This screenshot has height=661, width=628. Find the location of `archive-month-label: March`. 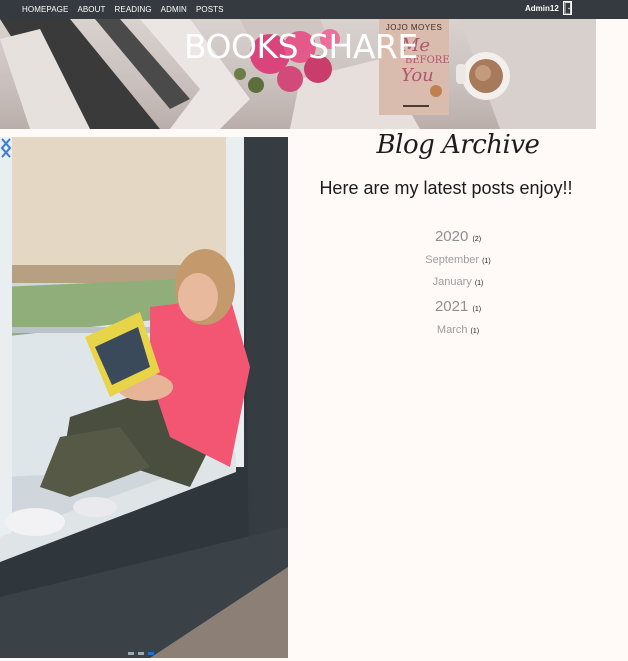

archive-month-label: March is located at coordinates (452, 330).